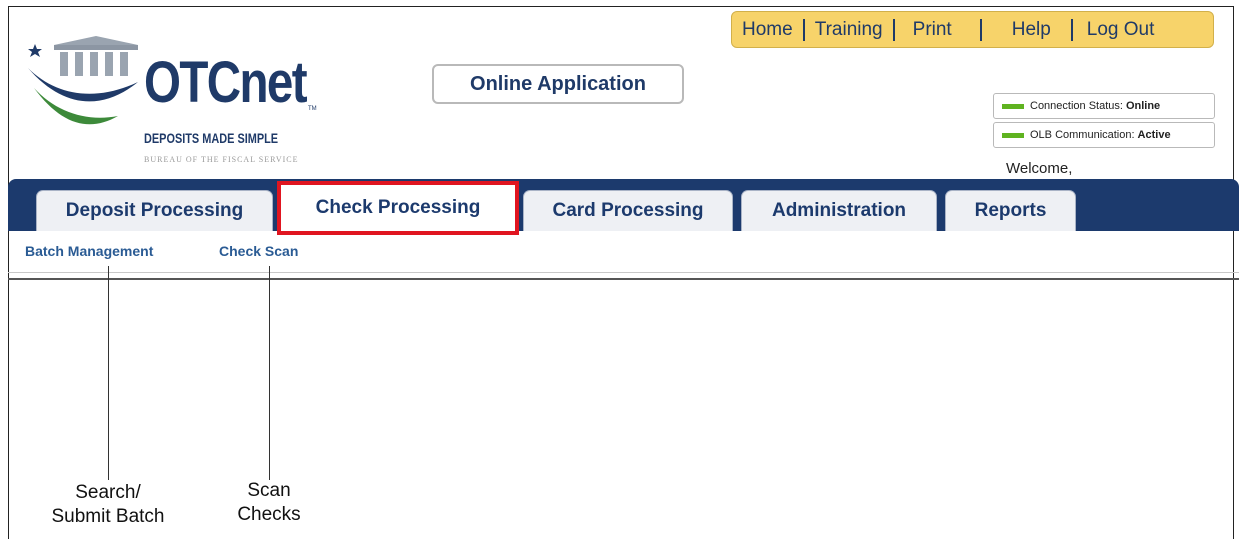 The height and width of the screenshot is (539, 1239). What do you see at coordinates (269, 490) in the screenshot?
I see `callout-line-1: Scan` at bounding box center [269, 490].